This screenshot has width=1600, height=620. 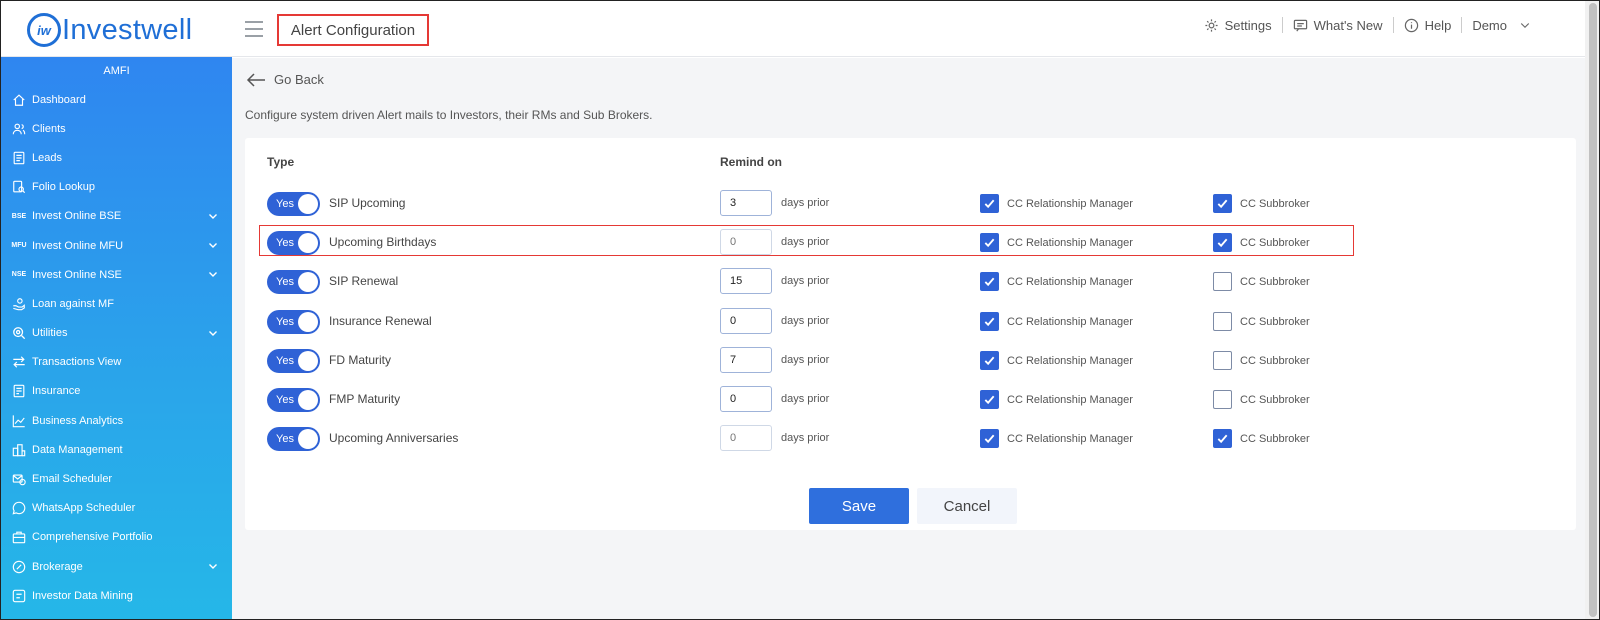 What do you see at coordinates (116, 187) in the screenshot?
I see `sidebar-item-folio-lookup: Folio Lookup` at bounding box center [116, 187].